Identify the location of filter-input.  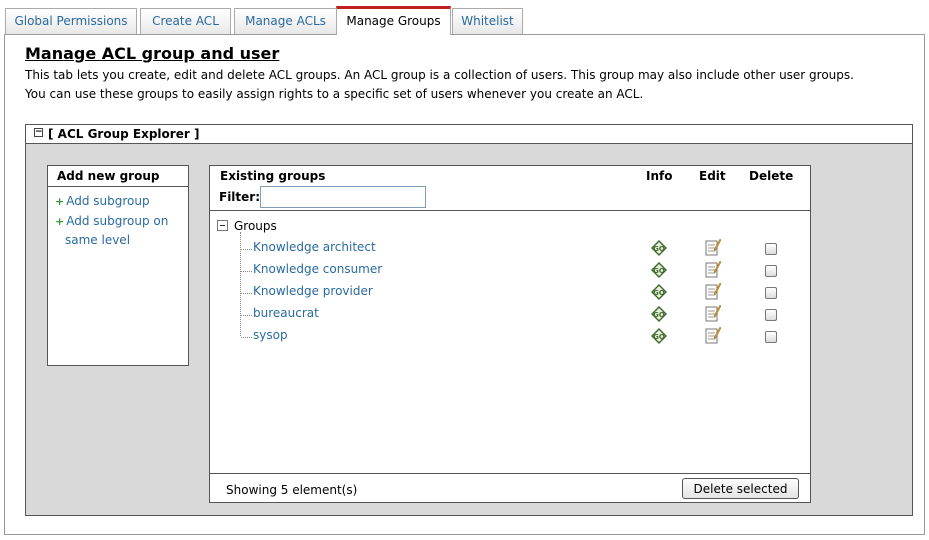
(343, 197).